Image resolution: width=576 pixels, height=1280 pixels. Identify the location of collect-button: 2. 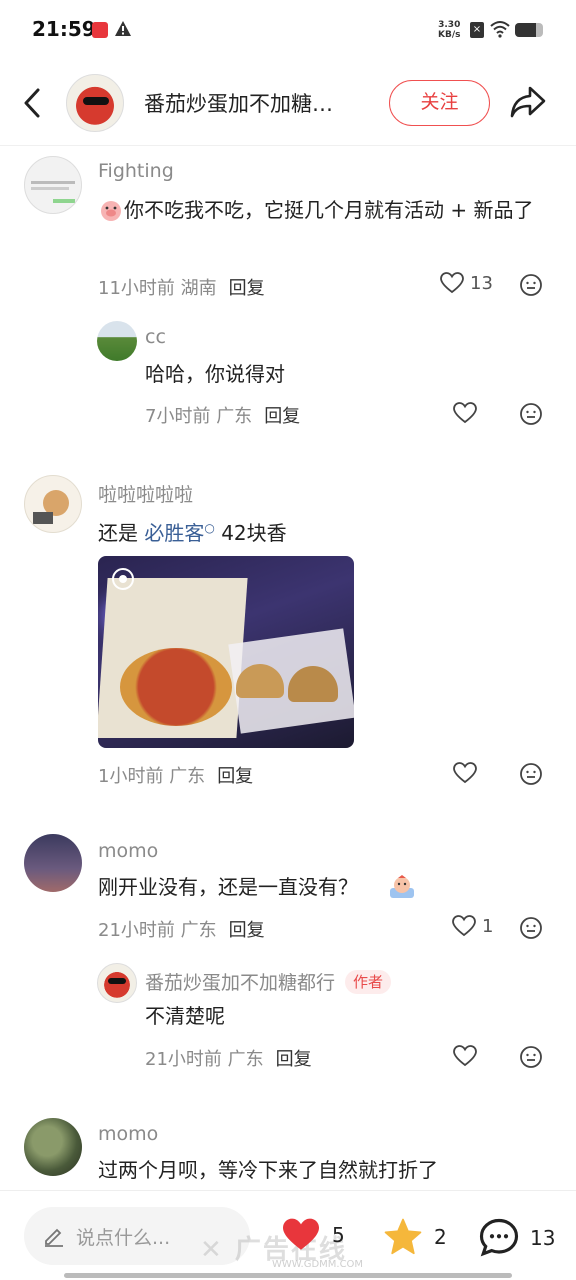
(414, 1237).